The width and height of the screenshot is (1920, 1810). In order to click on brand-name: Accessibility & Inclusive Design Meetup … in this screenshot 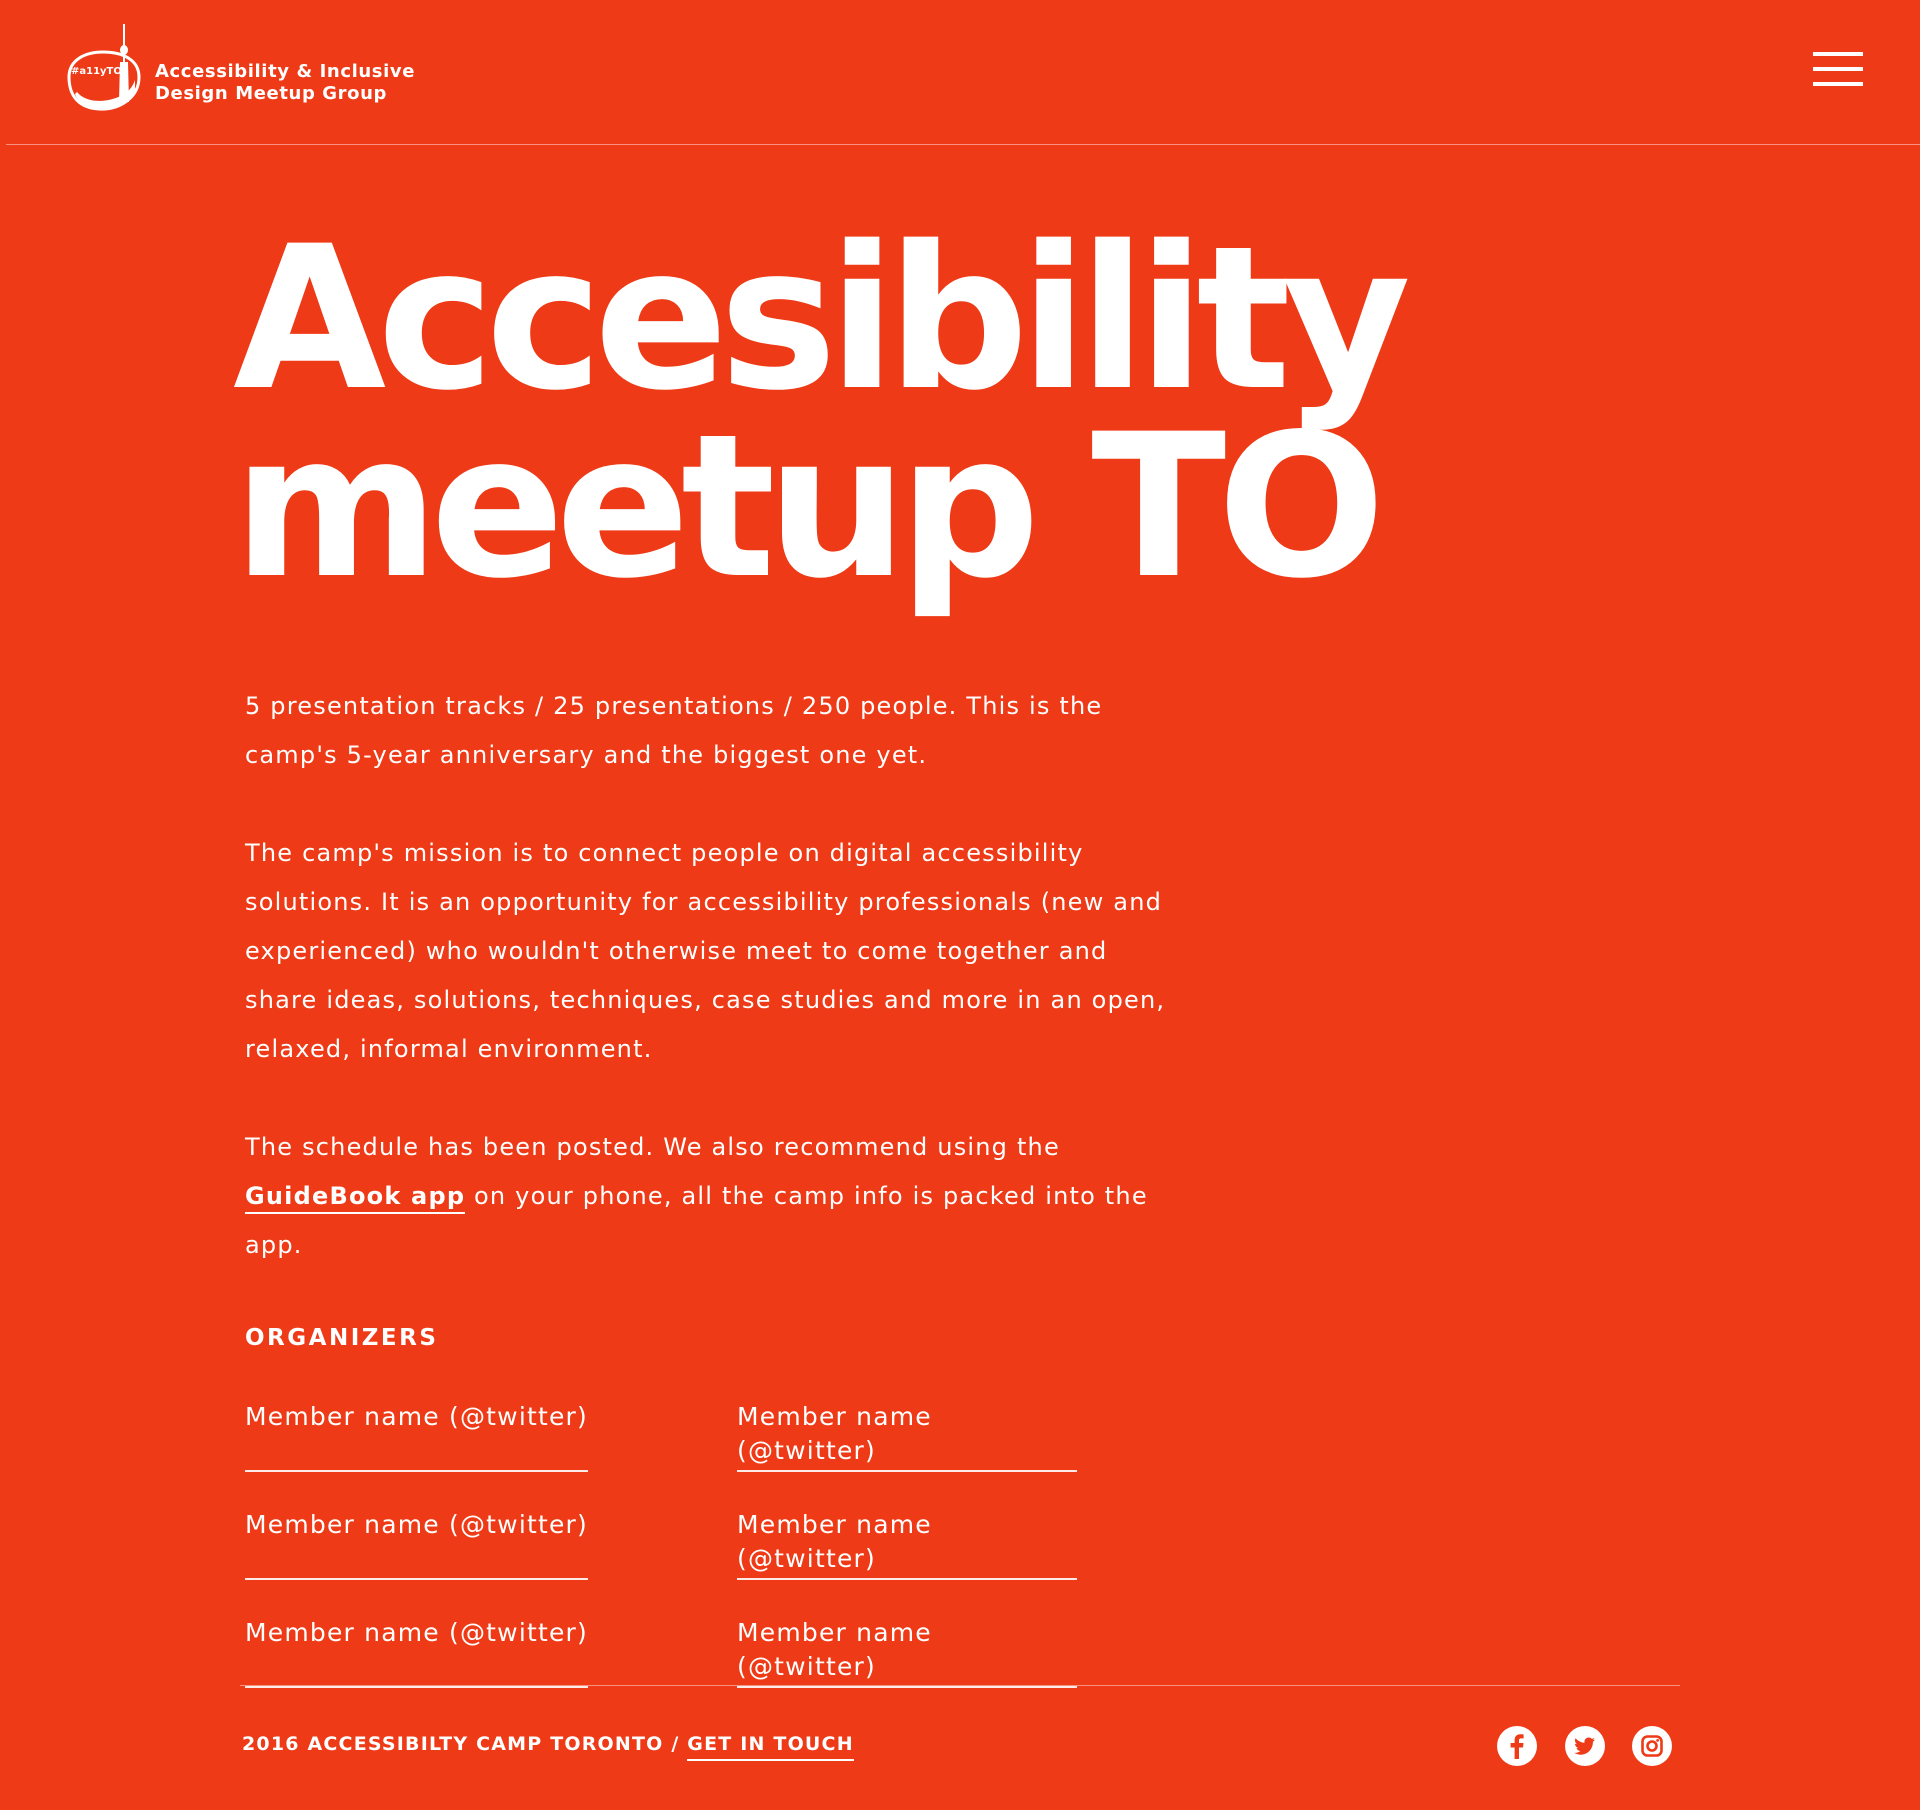, I will do `click(285, 83)`.